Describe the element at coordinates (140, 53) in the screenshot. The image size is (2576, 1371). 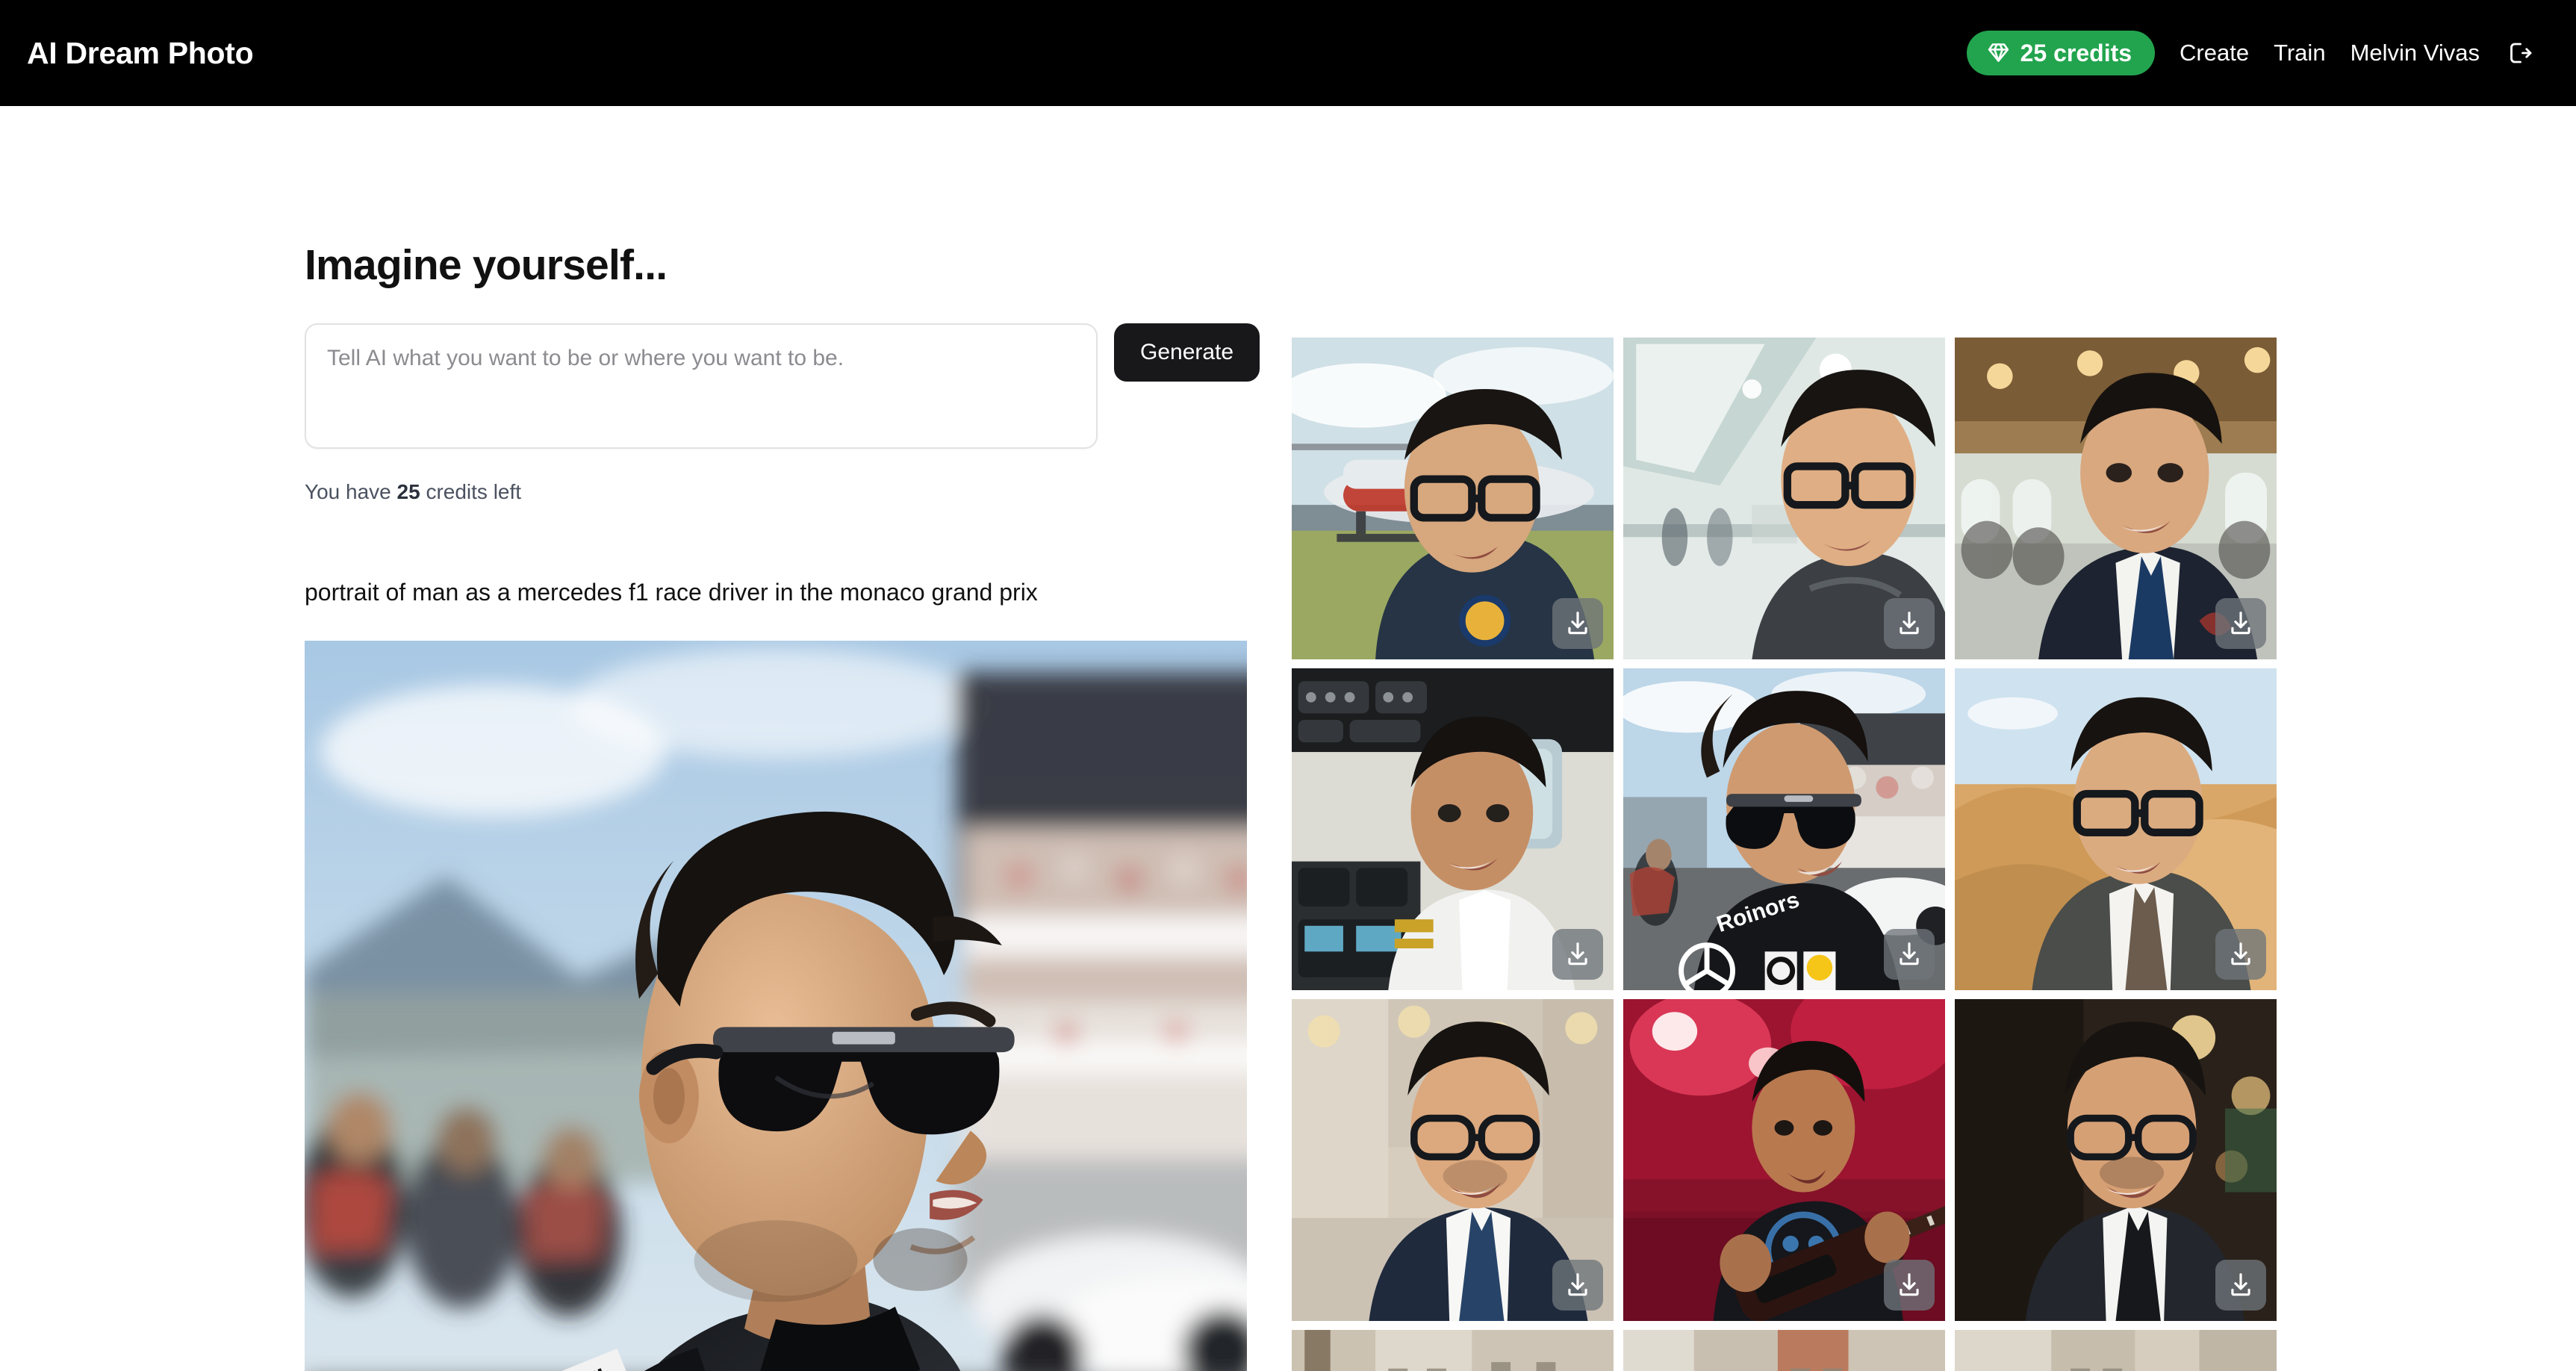
I see `app-brand-title: AI Dream Photo` at that location.